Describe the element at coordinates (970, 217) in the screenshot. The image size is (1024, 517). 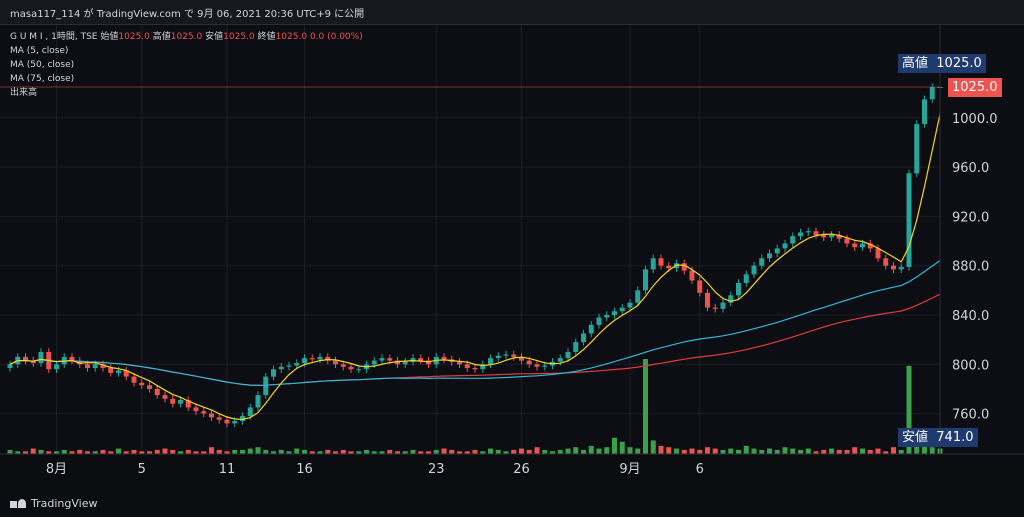
I see `y-tick-label: 920.0` at that location.